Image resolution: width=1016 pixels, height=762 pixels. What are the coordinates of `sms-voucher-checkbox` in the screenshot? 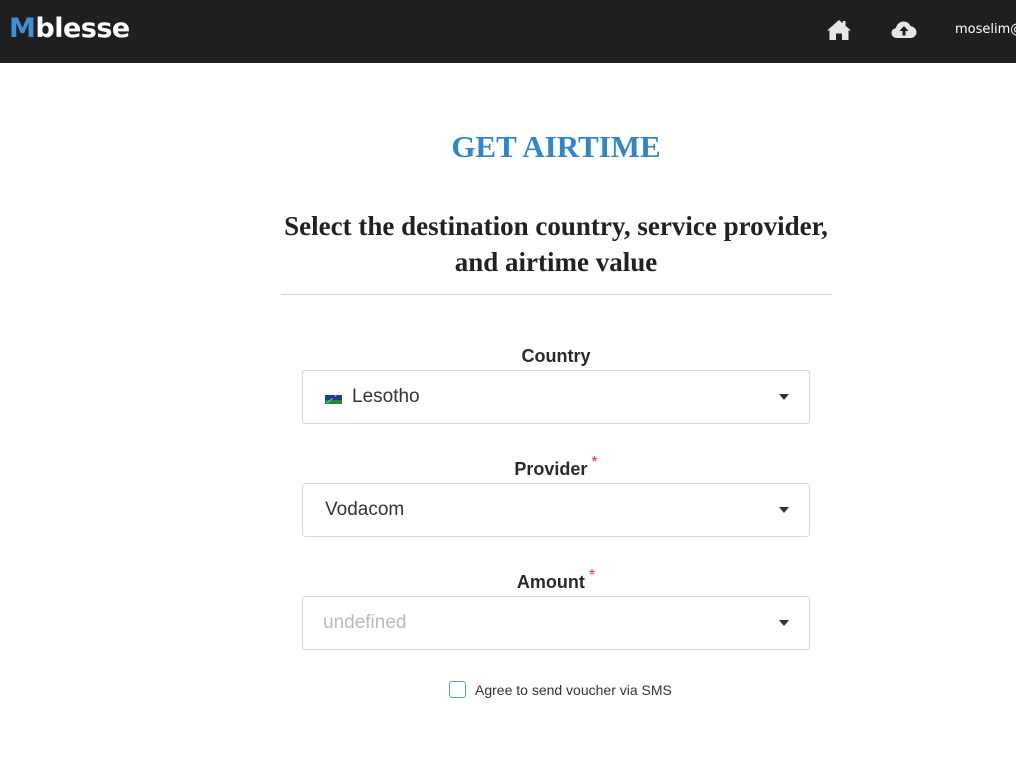 It's located at (457, 689).